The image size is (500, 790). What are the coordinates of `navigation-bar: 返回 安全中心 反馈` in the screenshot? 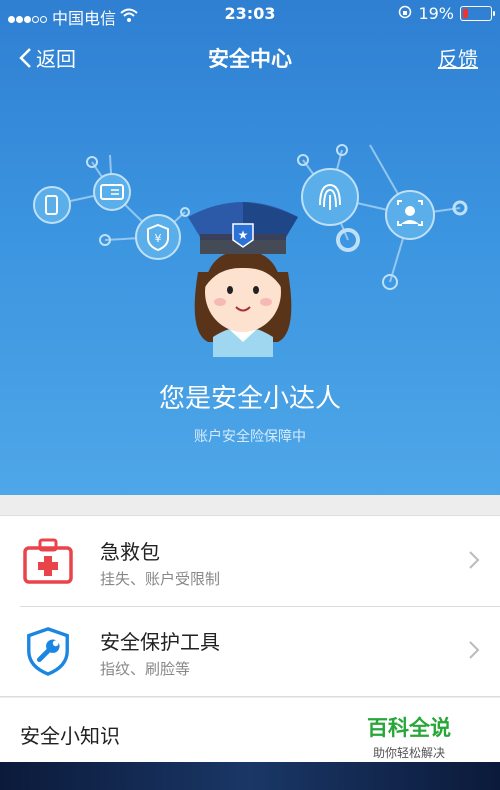 It's located at (250, 58).